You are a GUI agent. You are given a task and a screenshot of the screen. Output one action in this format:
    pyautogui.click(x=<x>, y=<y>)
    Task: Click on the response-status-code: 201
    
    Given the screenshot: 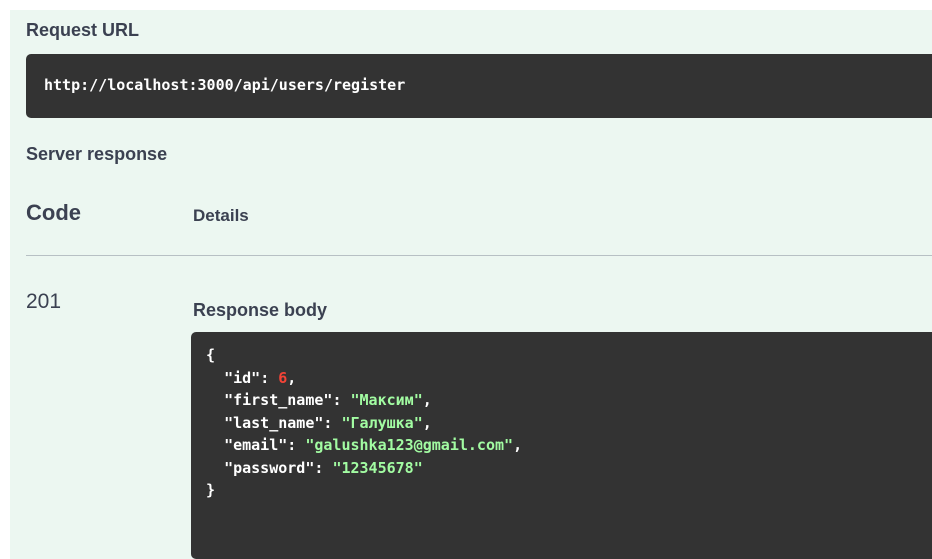 What is the action you would take?
    pyautogui.click(x=44, y=301)
    